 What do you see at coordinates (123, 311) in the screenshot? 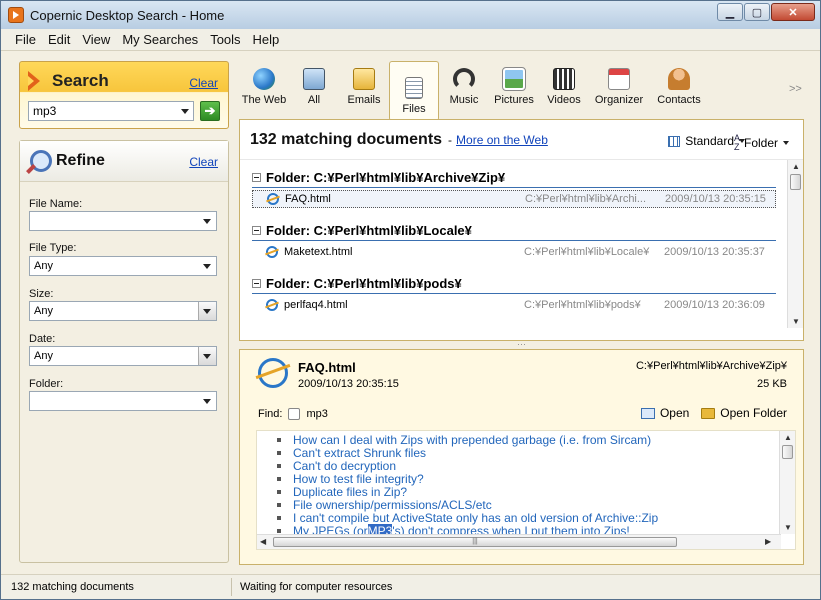
I see `size-select: Any` at bounding box center [123, 311].